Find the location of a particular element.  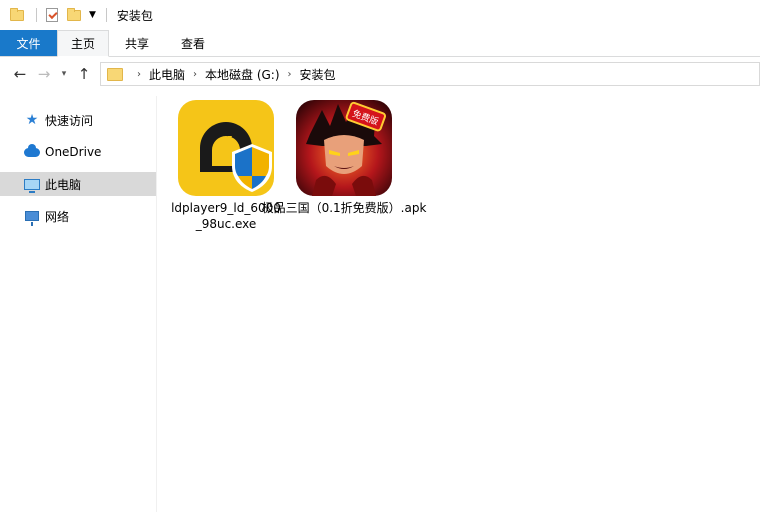

address-bar: › 此电脑 › 本地磁盘 (G:) › 安装包 is located at coordinates (430, 74).